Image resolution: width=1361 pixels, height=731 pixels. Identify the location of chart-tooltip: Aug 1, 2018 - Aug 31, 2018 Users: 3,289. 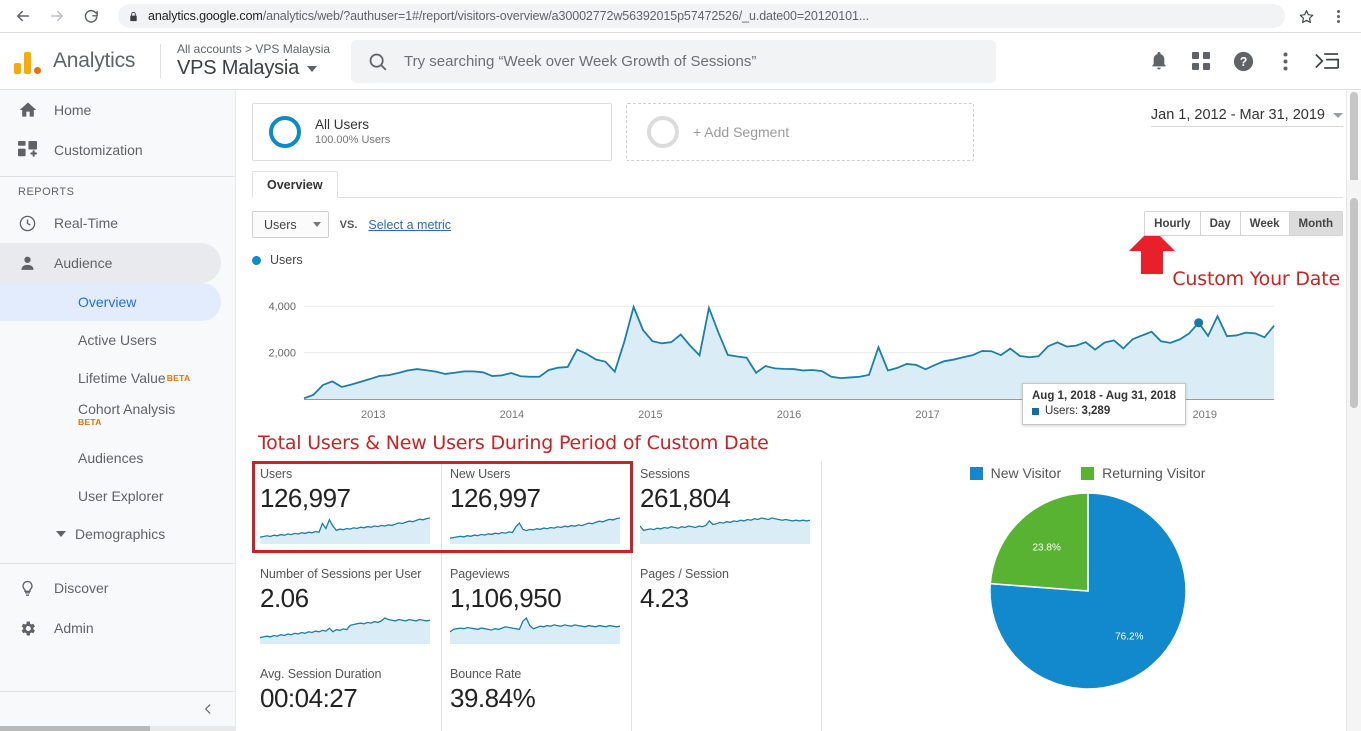
(1104, 404).